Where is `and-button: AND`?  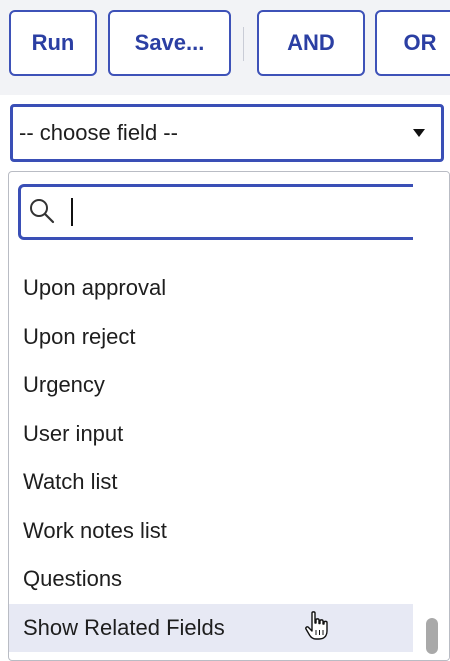 and-button: AND is located at coordinates (311, 43).